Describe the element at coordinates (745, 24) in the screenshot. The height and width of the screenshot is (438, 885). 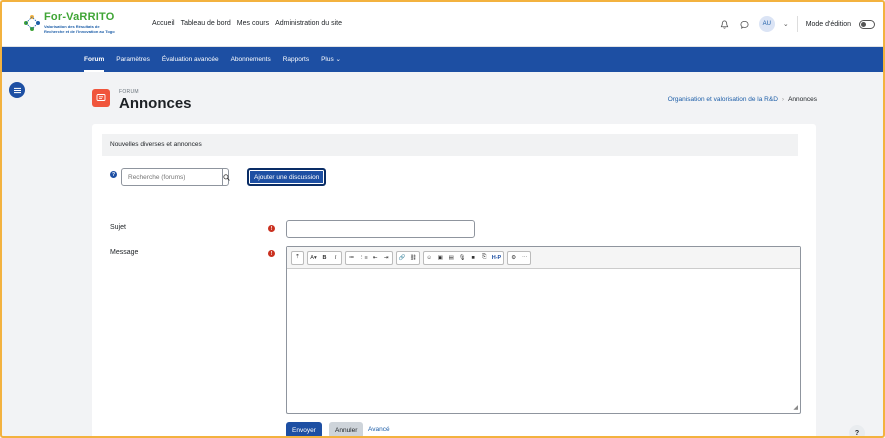
I see `chat-icon` at that location.